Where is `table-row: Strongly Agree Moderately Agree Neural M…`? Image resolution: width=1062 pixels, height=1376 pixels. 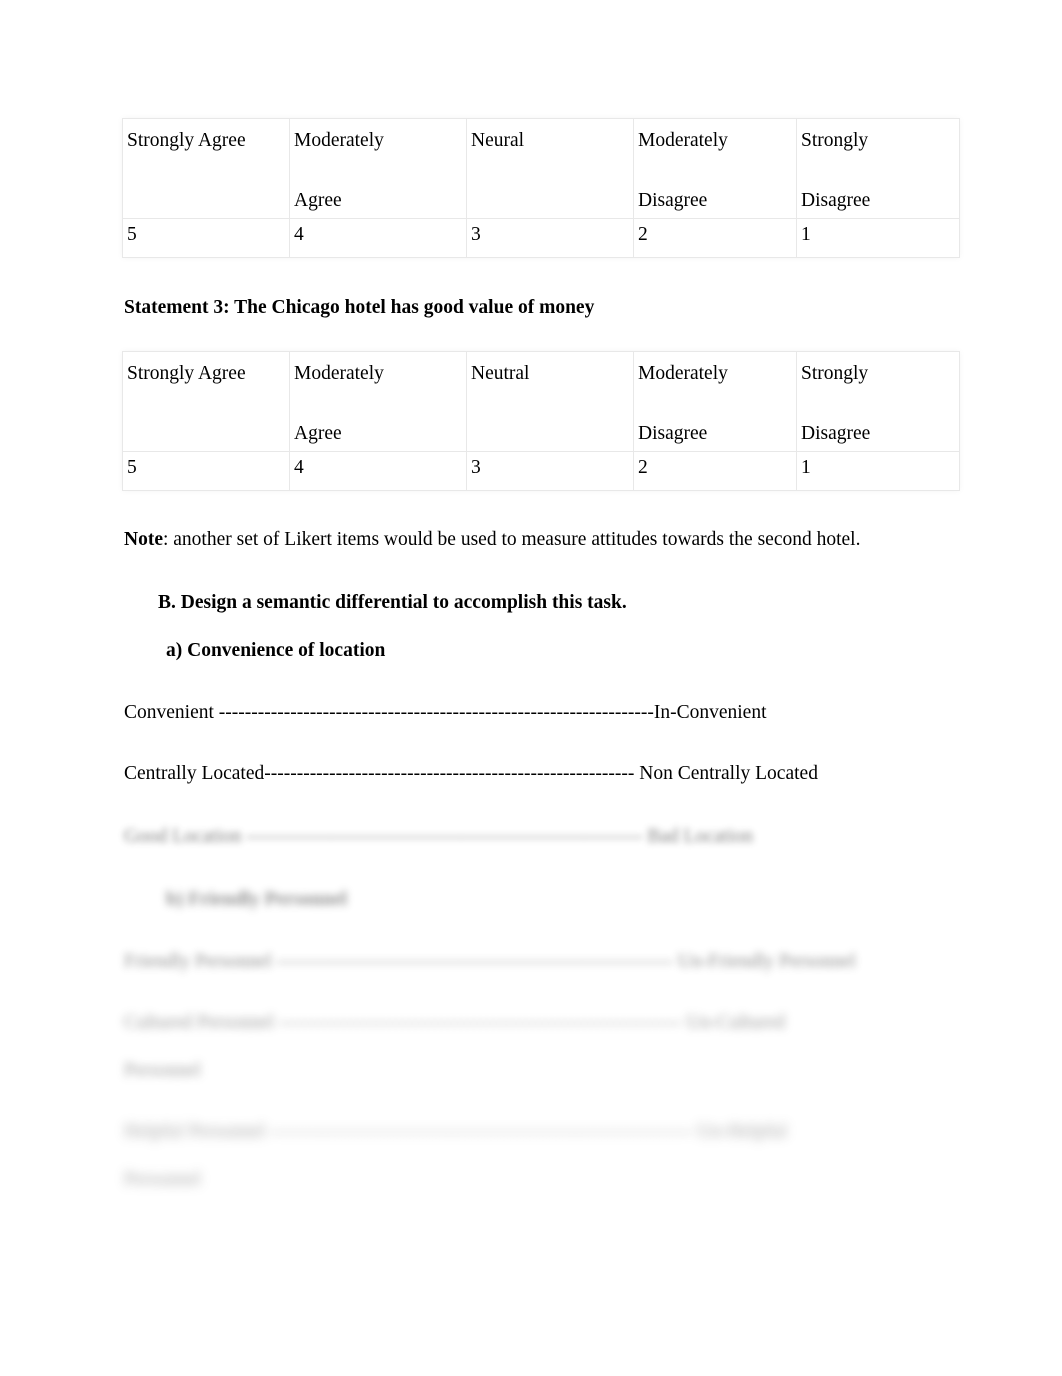
table-row: Strongly Agree Moderately Agree Neural M… is located at coordinates (541, 168).